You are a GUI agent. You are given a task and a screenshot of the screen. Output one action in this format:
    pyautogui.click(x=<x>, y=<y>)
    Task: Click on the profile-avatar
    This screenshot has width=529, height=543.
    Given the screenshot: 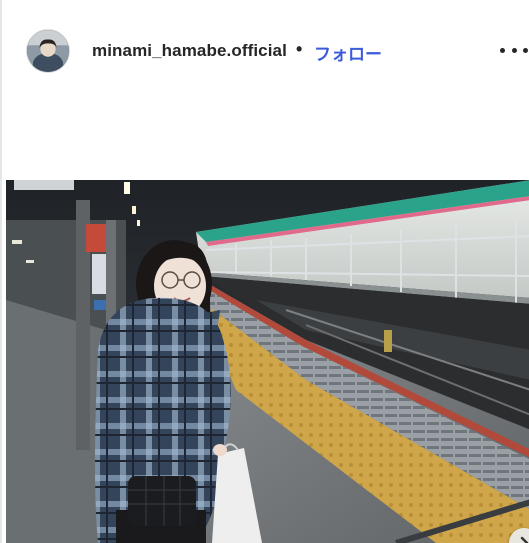 What is the action you would take?
    pyautogui.click(x=48, y=51)
    